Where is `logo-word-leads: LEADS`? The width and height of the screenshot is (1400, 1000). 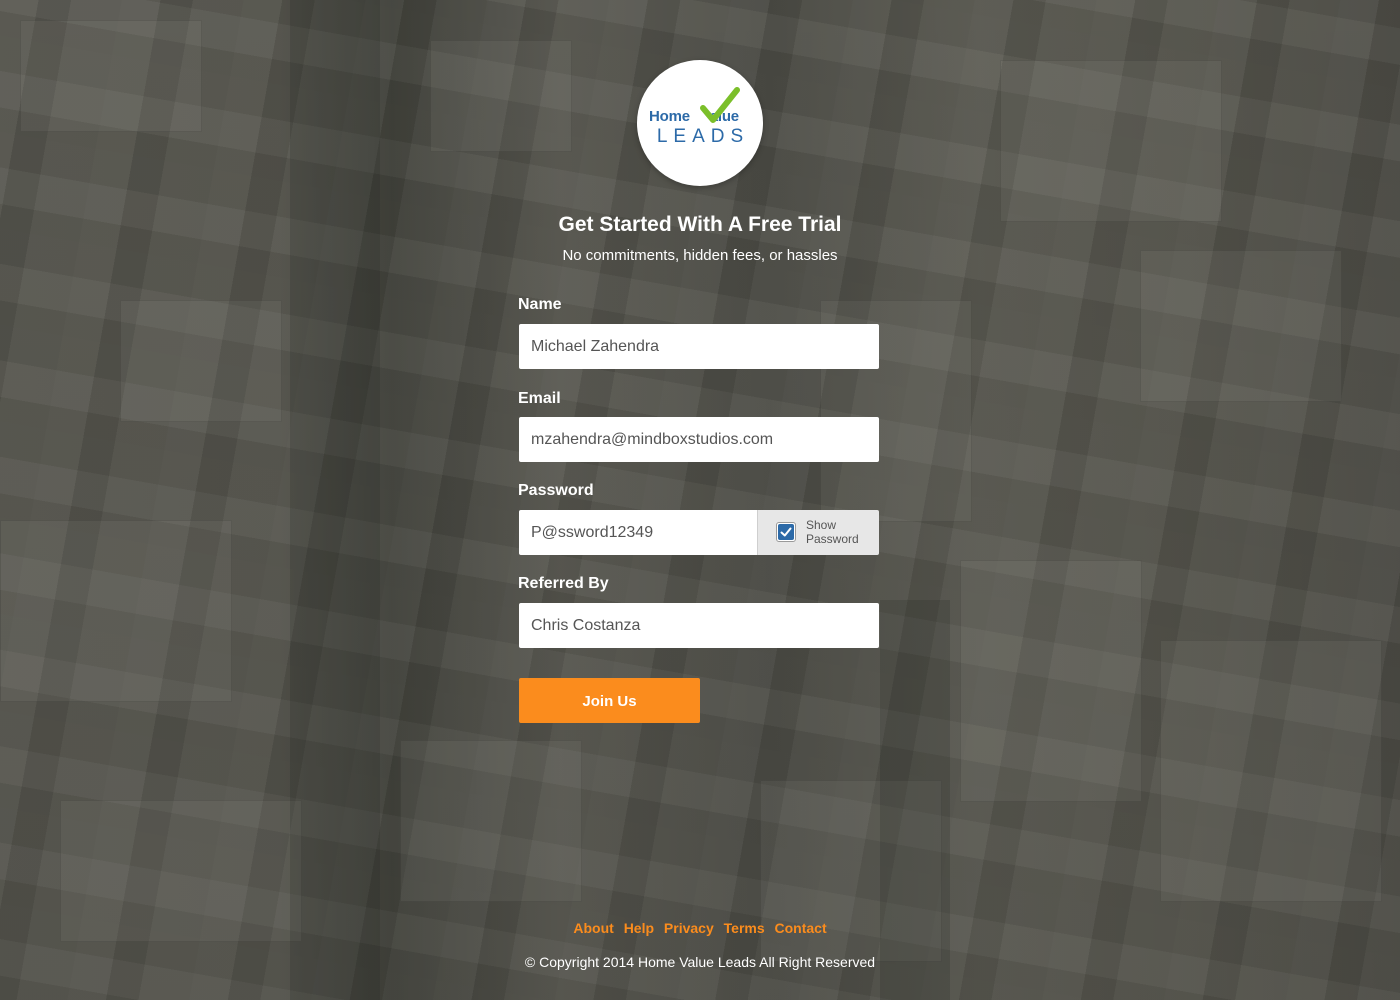
logo-word-leads: LEADS is located at coordinates (703, 136).